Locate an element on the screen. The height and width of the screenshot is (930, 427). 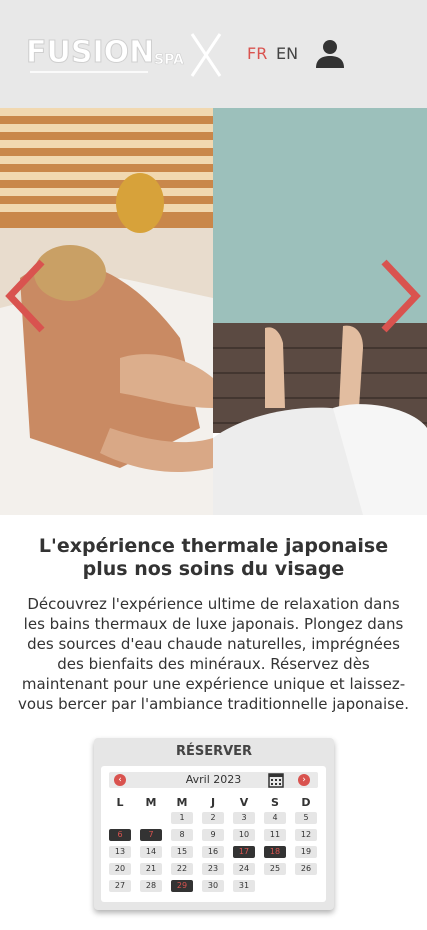
svg-text: FUSION is located at coordinates (90, 52).